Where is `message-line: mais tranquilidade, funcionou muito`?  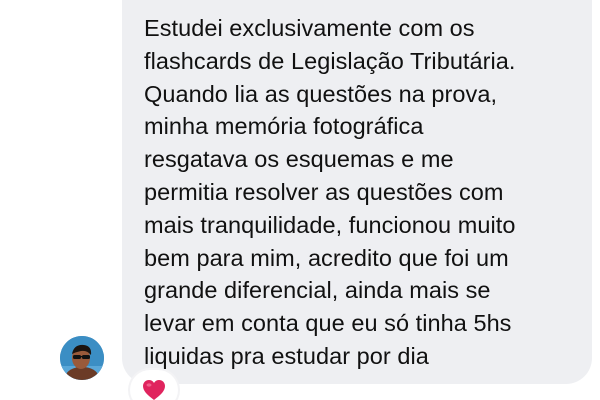
message-line: mais tranquilidade, funcionou muito is located at coordinates (330, 224).